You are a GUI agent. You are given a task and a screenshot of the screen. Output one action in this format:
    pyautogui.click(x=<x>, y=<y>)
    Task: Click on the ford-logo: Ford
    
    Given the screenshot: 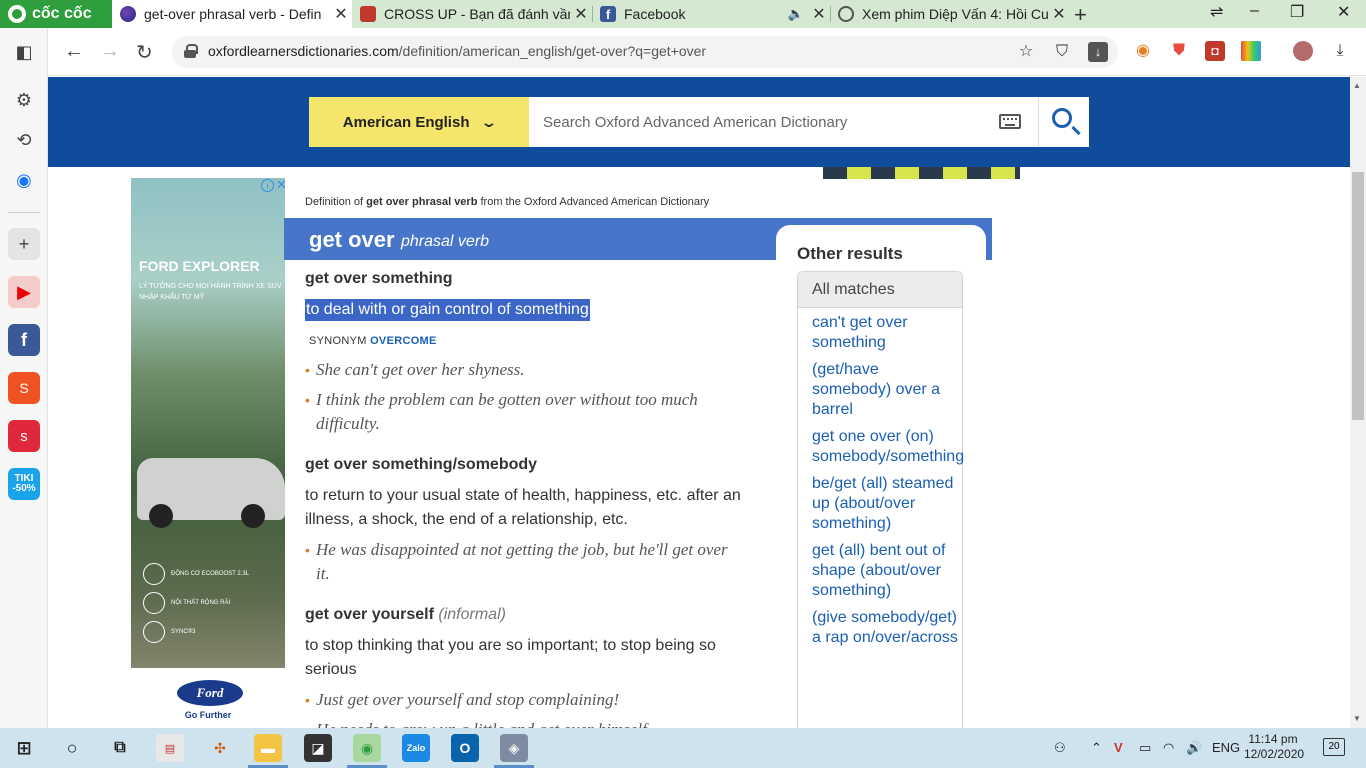 What is the action you would take?
    pyautogui.click(x=210, y=693)
    